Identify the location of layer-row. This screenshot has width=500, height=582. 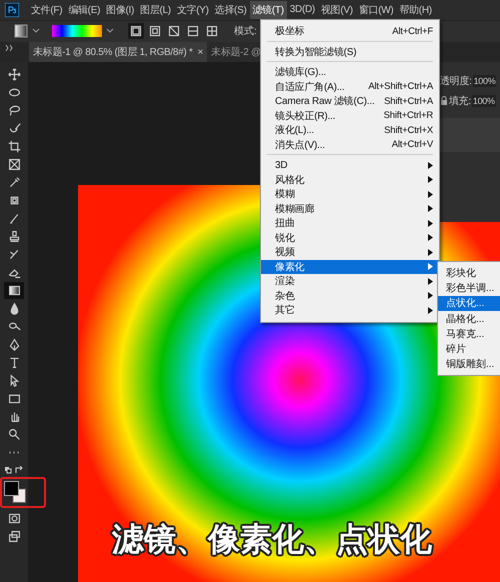
(469, 135).